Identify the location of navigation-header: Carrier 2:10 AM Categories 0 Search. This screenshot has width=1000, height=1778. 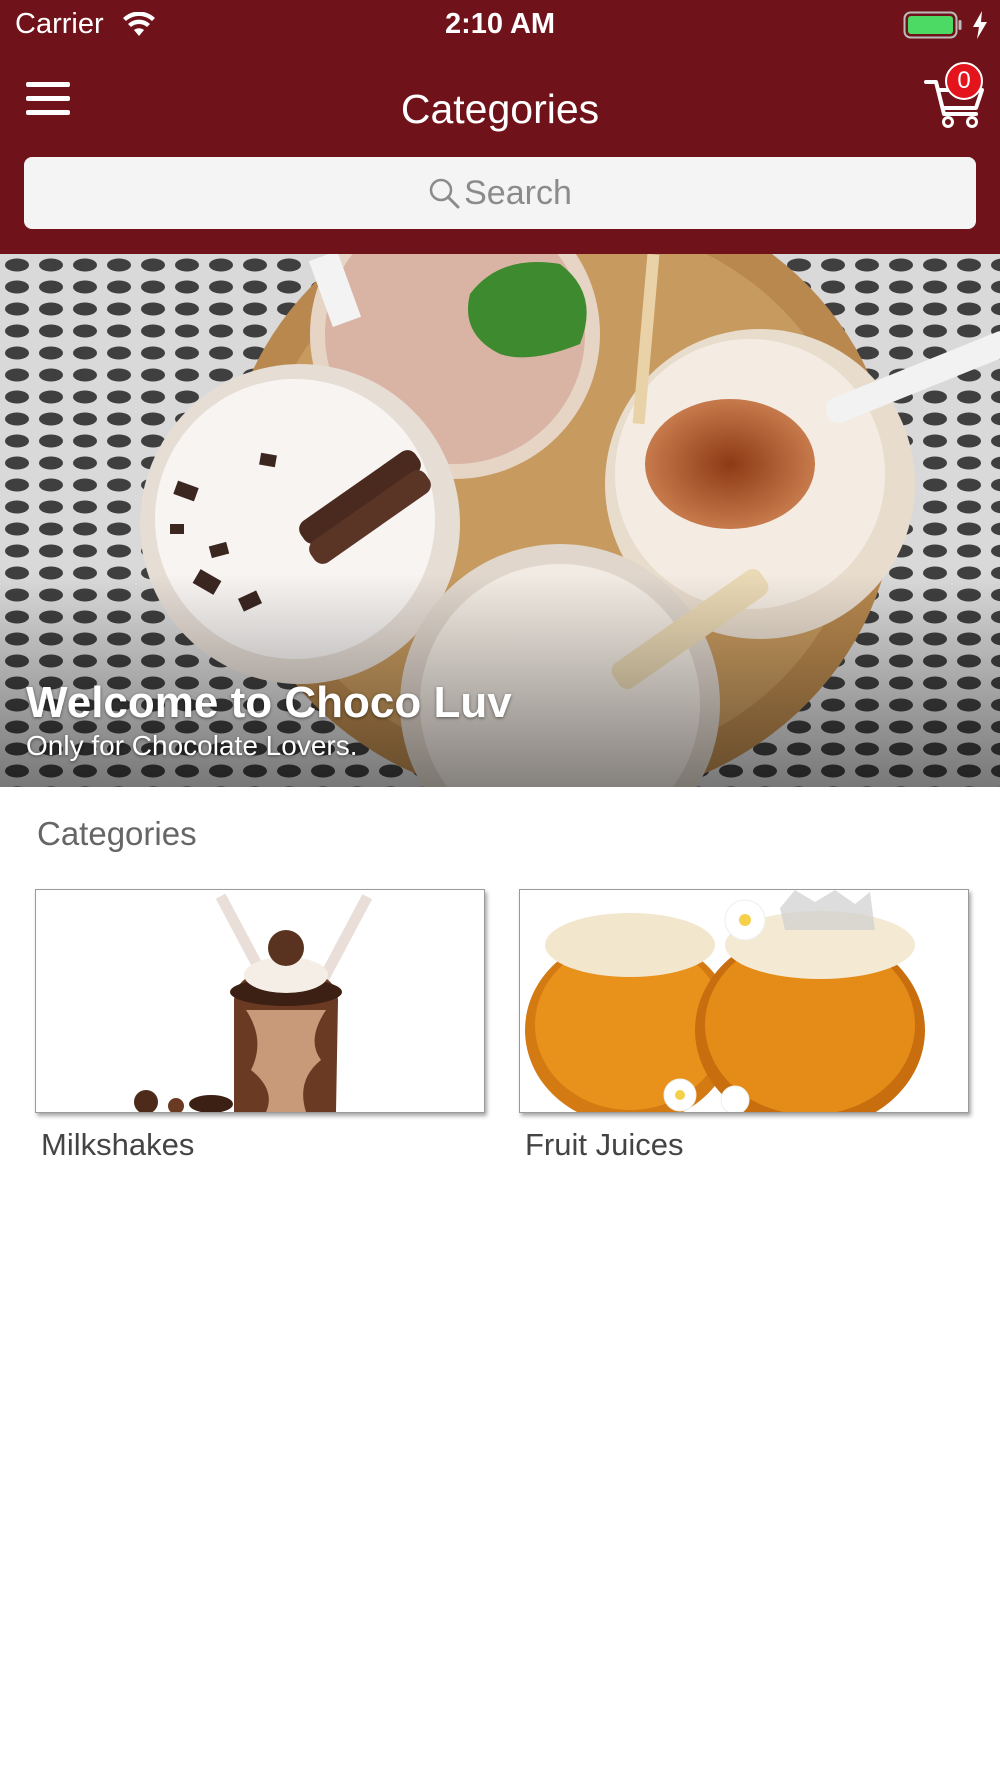
(500, 127).